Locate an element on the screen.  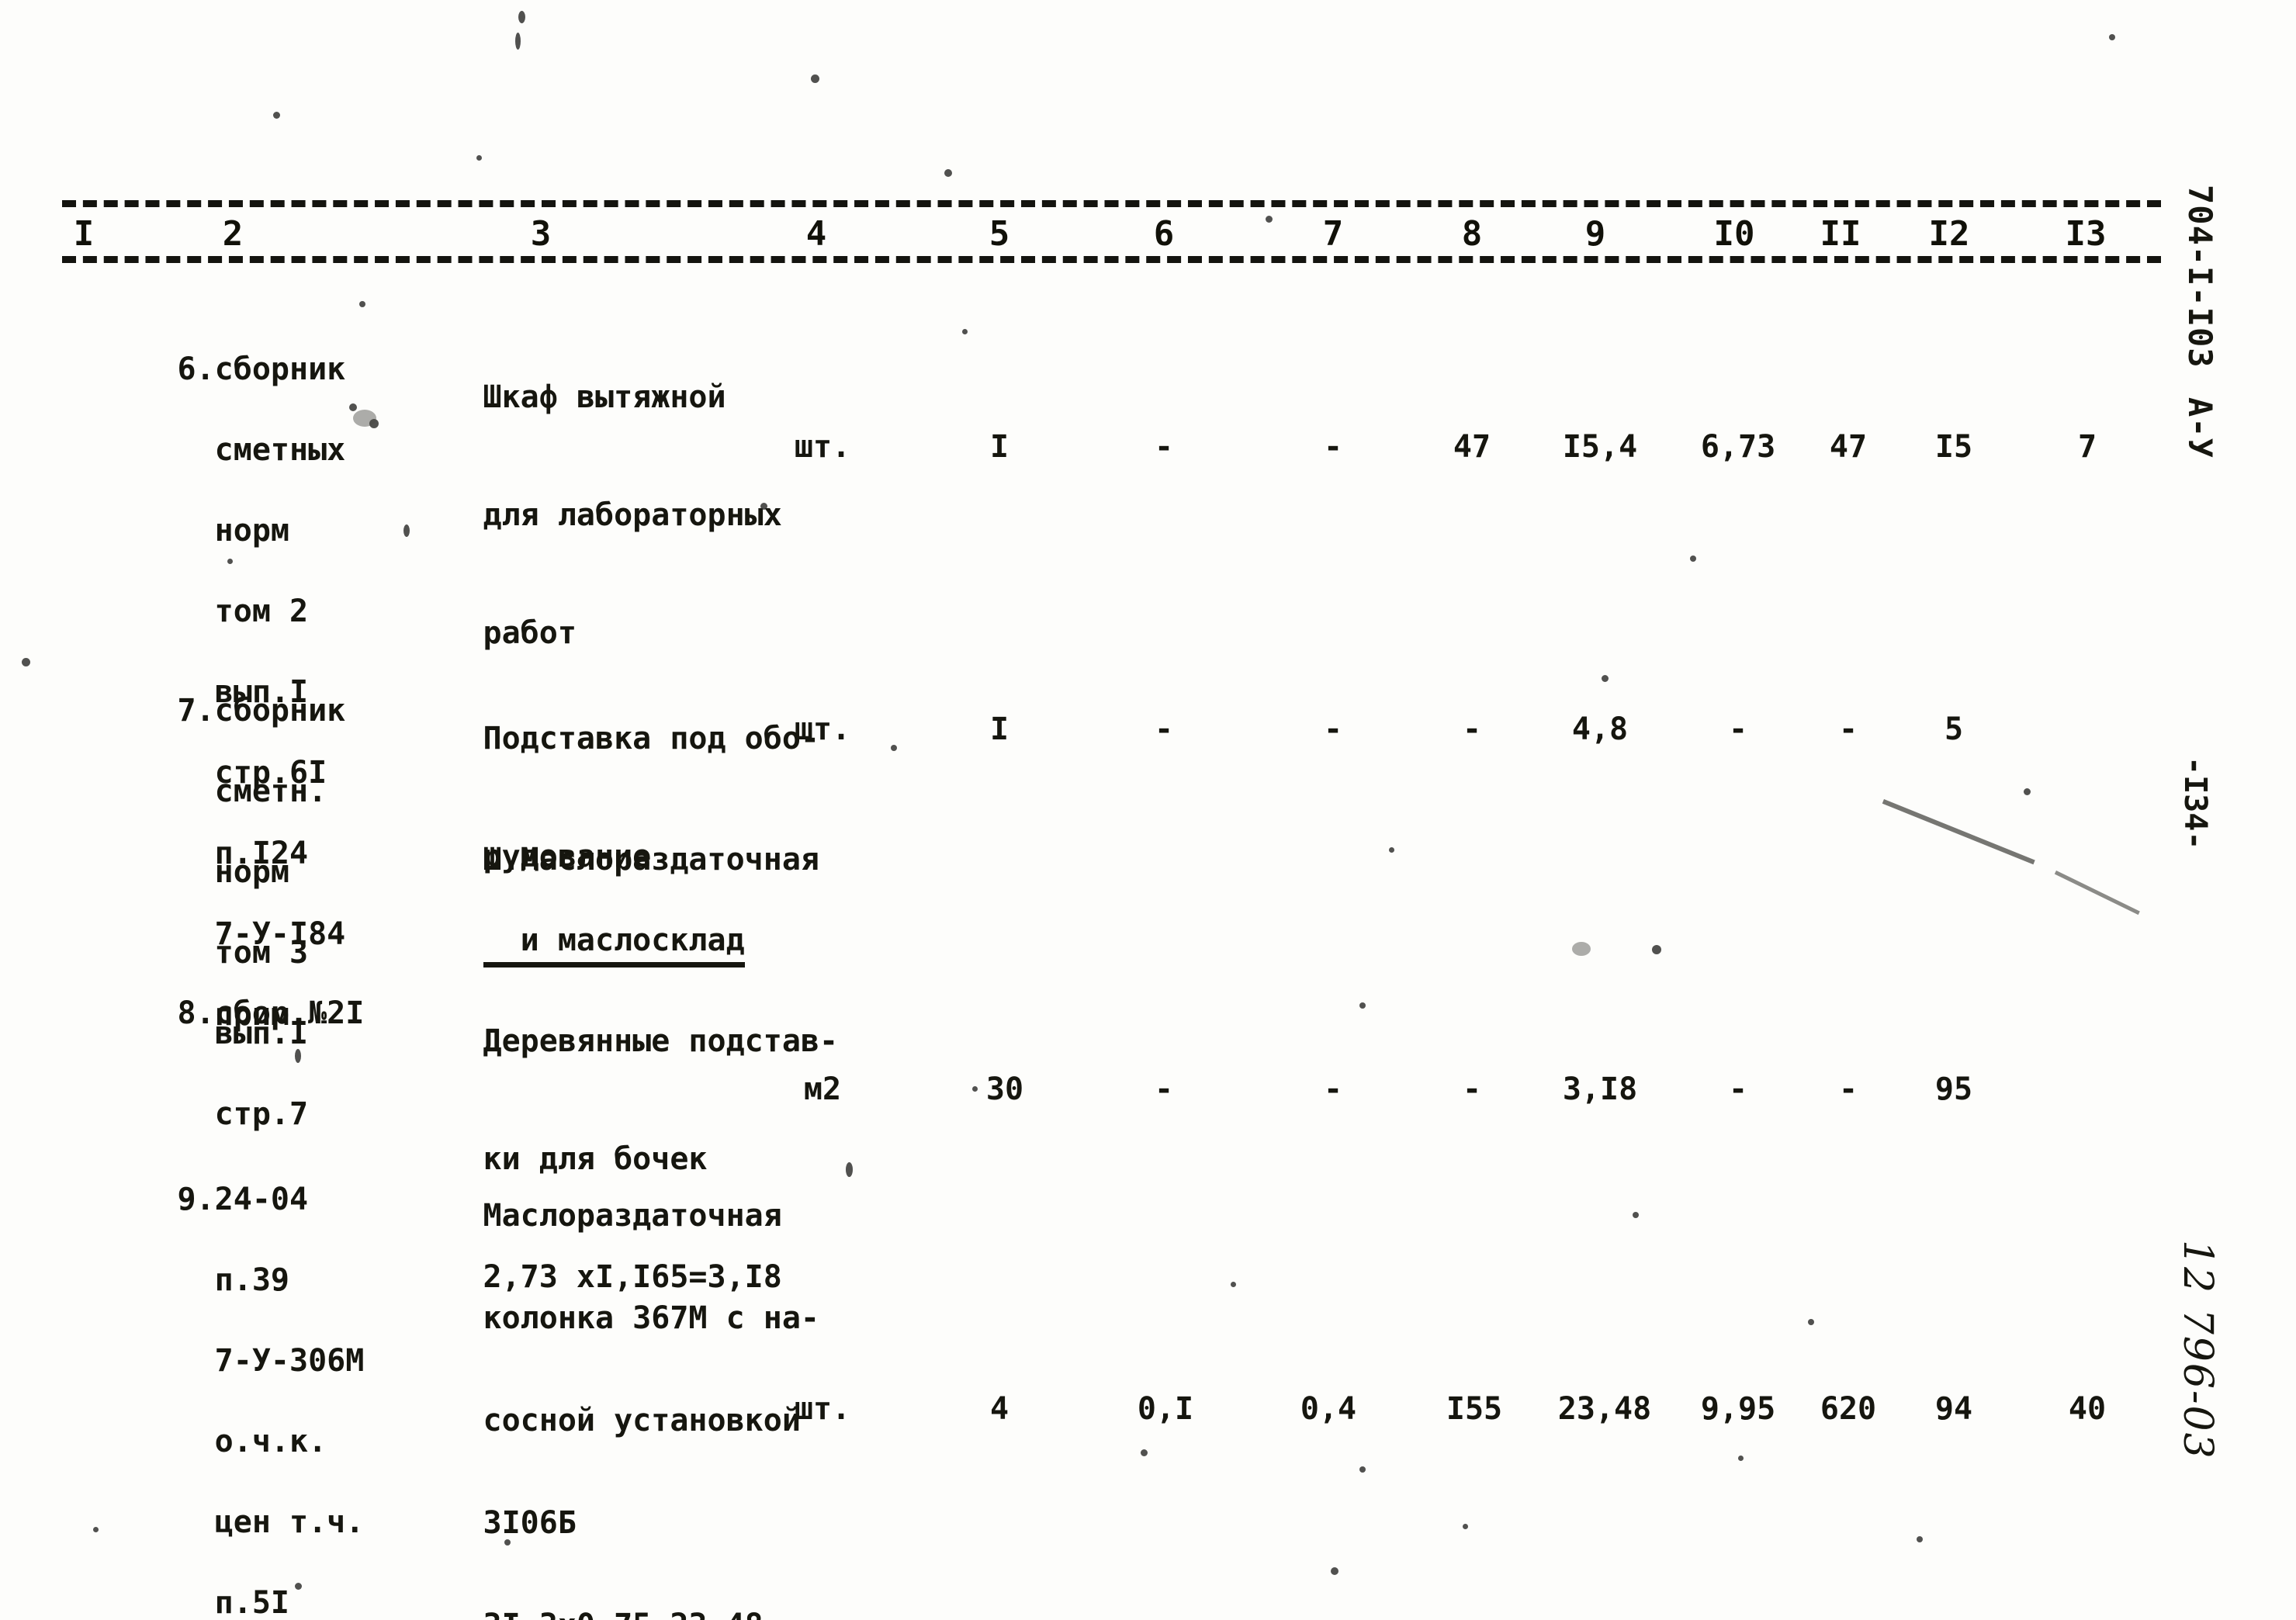
row-value-11: - is located at coordinates (1848, 1089).